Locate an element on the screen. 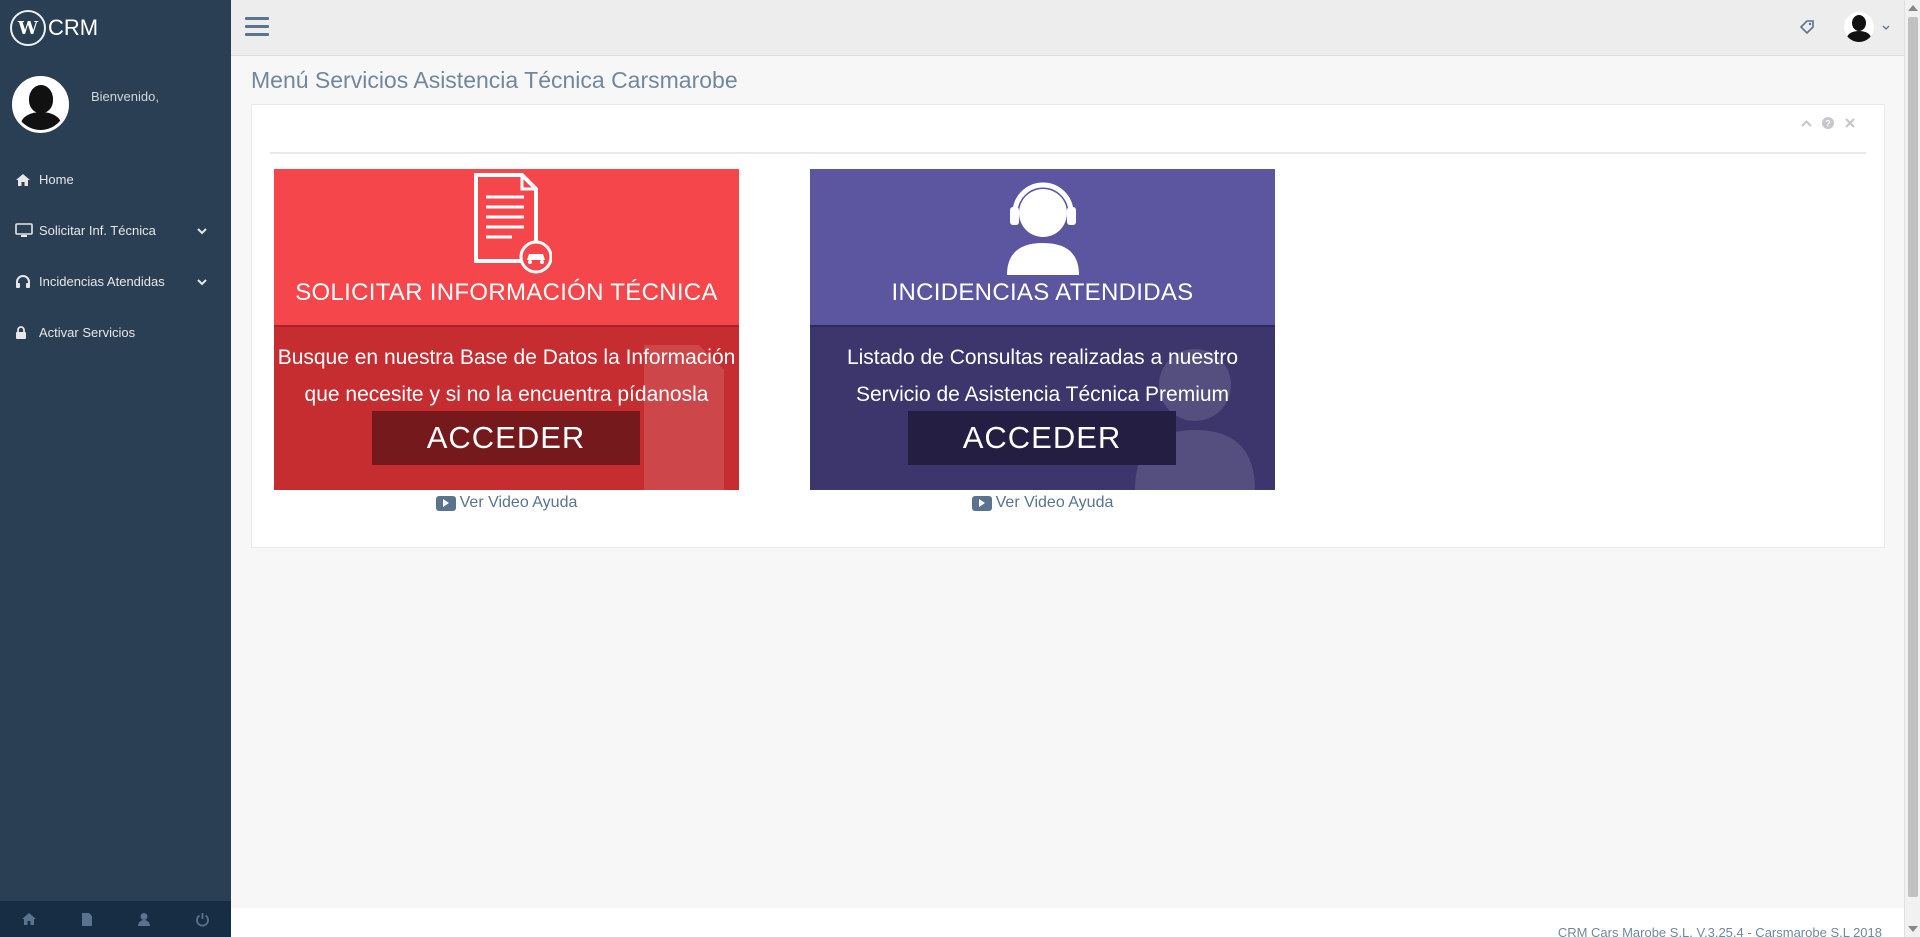  scroll-down-icon is located at coordinates (1913, 929).